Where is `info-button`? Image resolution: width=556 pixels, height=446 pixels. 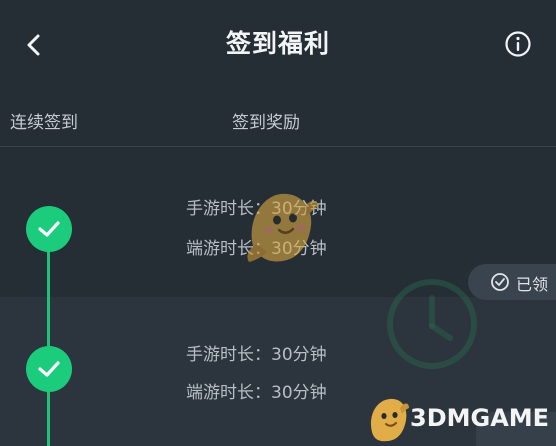 info-button is located at coordinates (518, 44).